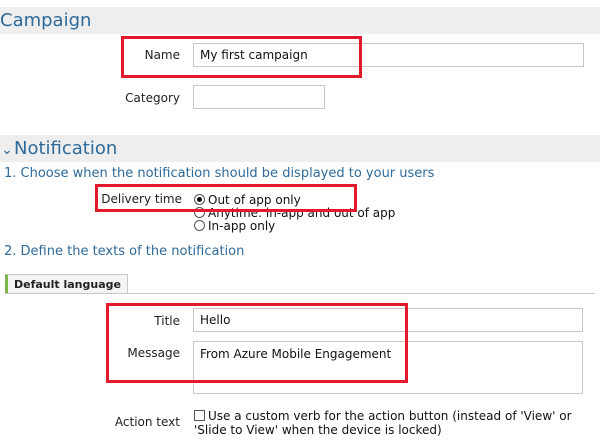 Image resolution: width=600 pixels, height=445 pixels. What do you see at coordinates (124, 251) in the screenshot?
I see `step-2-heading: 2. Define the texts of the notification` at bounding box center [124, 251].